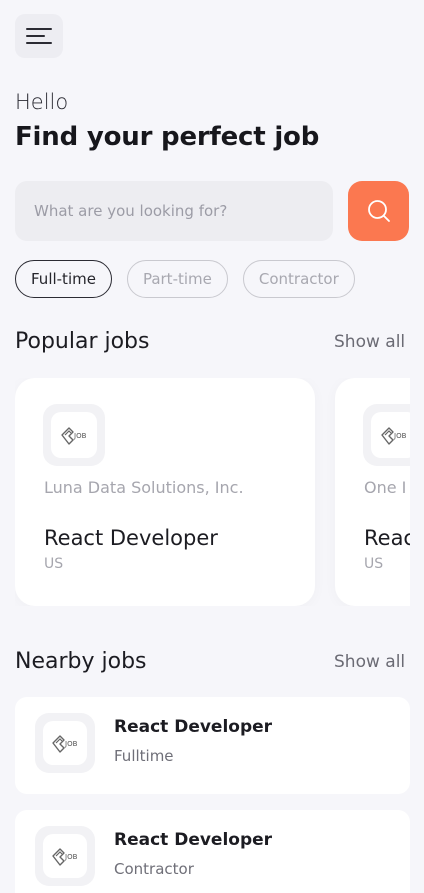 This screenshot has height=893, width=424. What do you see at coordinates (385, 487) in the screenshot?
I see `company-name: One I` at bounding box center [385, 487].